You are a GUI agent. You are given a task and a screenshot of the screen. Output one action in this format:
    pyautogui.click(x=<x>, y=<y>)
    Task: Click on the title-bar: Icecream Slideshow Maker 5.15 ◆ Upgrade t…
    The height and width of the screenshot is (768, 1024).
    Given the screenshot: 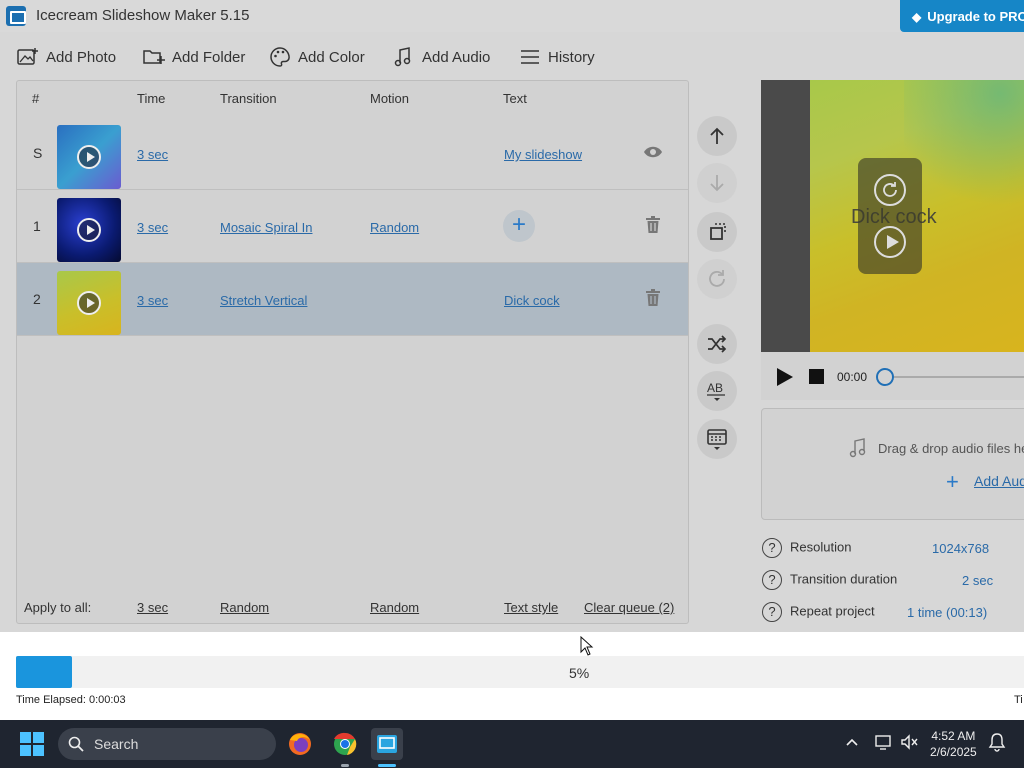 What is the action you would take?
    pyautogui.click(x=512, y=16)
    